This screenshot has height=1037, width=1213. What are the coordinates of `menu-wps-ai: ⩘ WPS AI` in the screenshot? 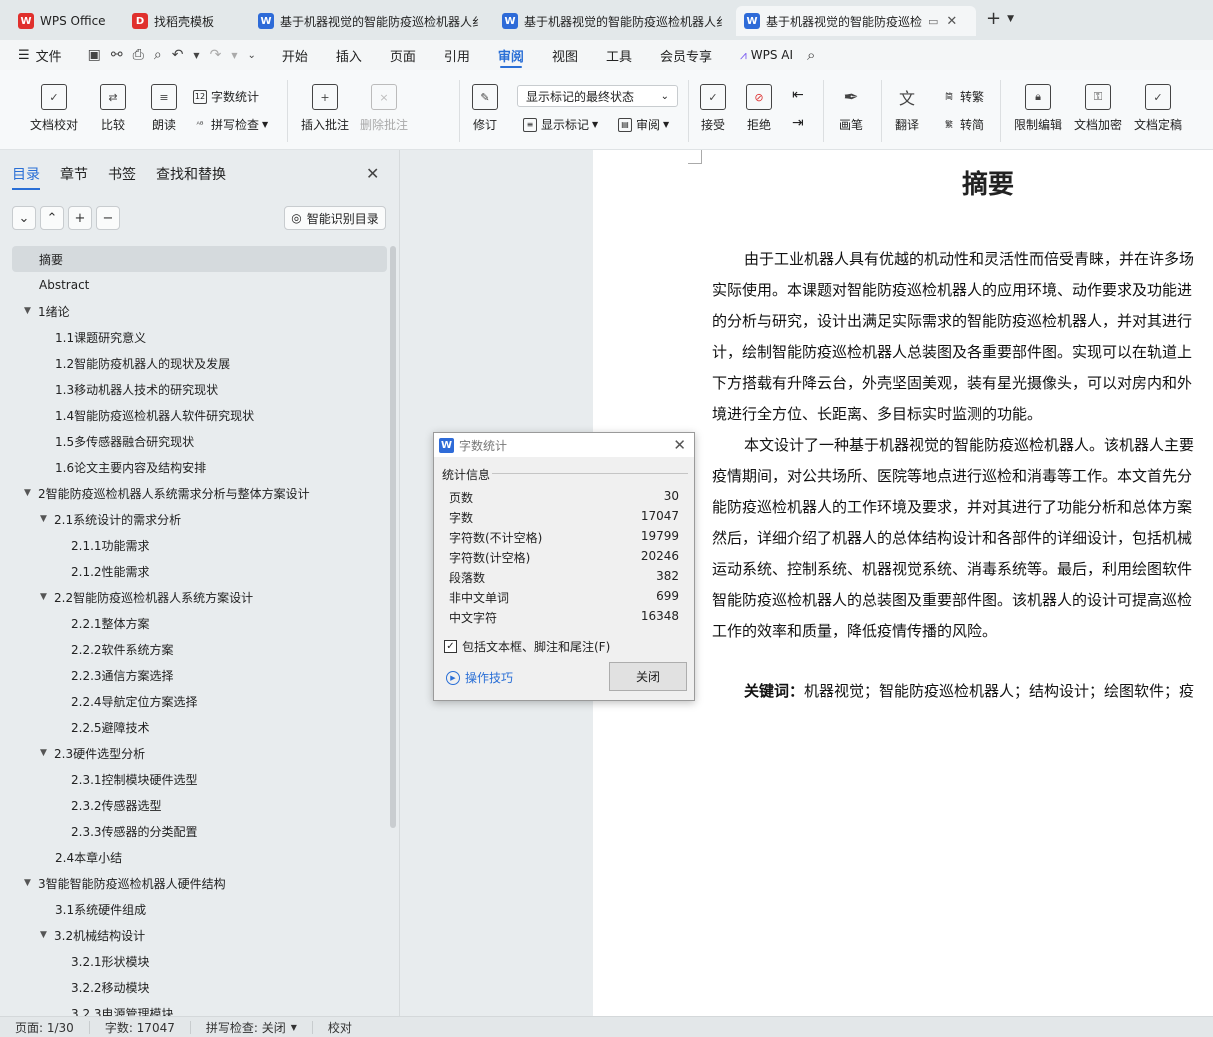 It's located at (766, 55).